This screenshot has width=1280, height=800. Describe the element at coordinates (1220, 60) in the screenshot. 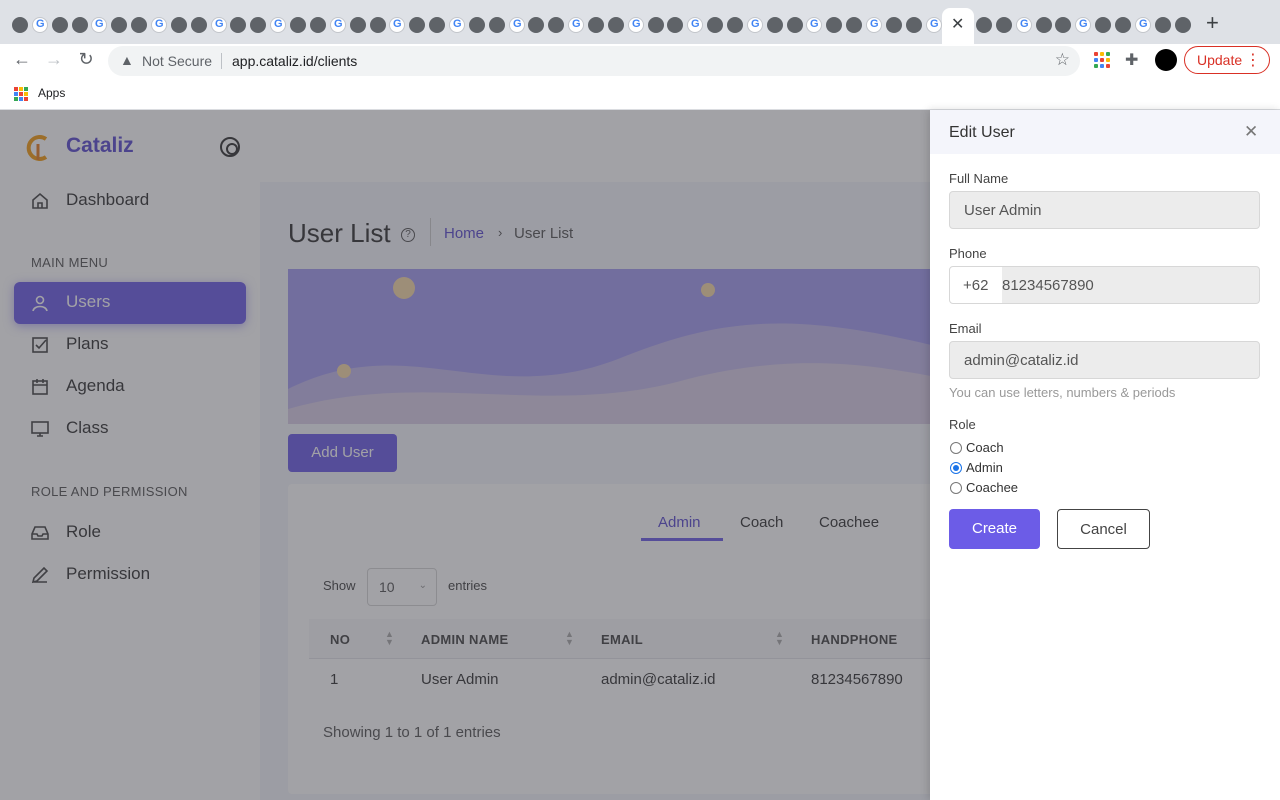

I see `update-label: Update` at that location.